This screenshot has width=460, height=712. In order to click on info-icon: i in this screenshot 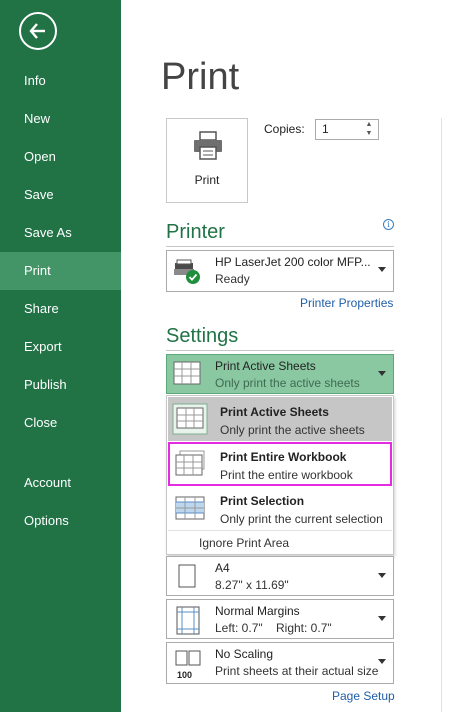, I will do `click(388, 224)`.